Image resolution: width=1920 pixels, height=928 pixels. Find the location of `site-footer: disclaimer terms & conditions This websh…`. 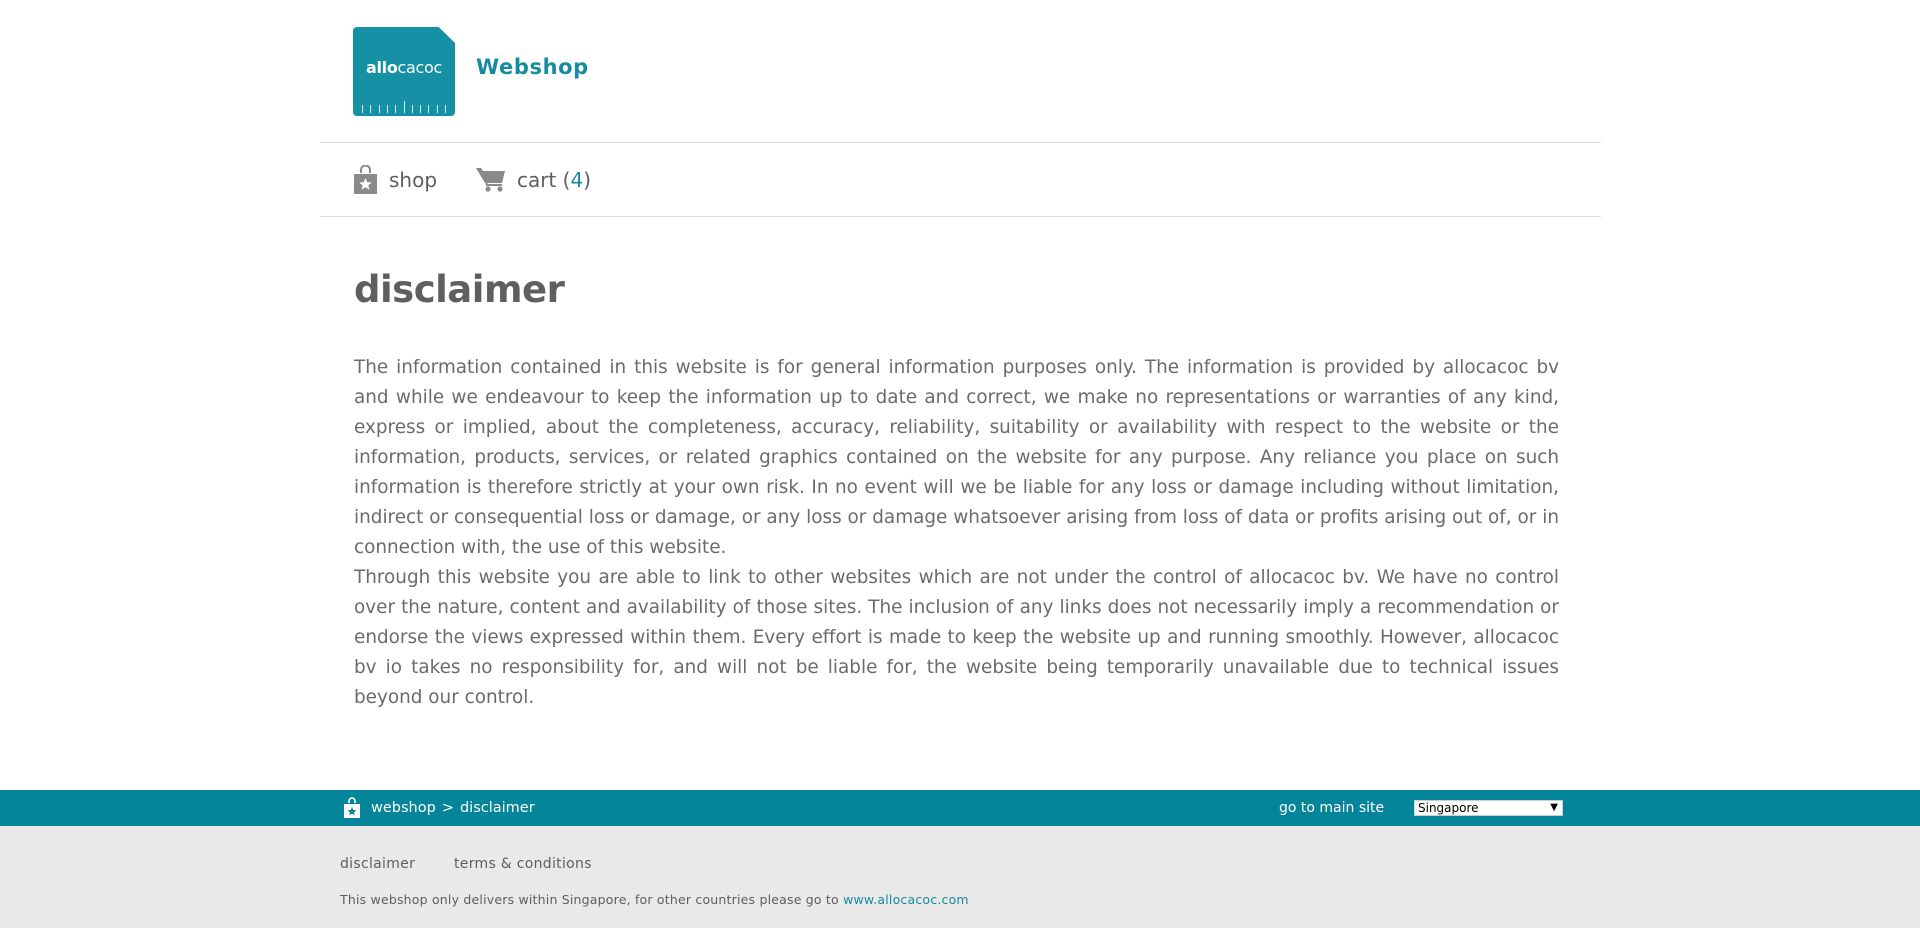

site-footer: disclaimer terms & conditions This websh… is located at coordinates (960, 877).